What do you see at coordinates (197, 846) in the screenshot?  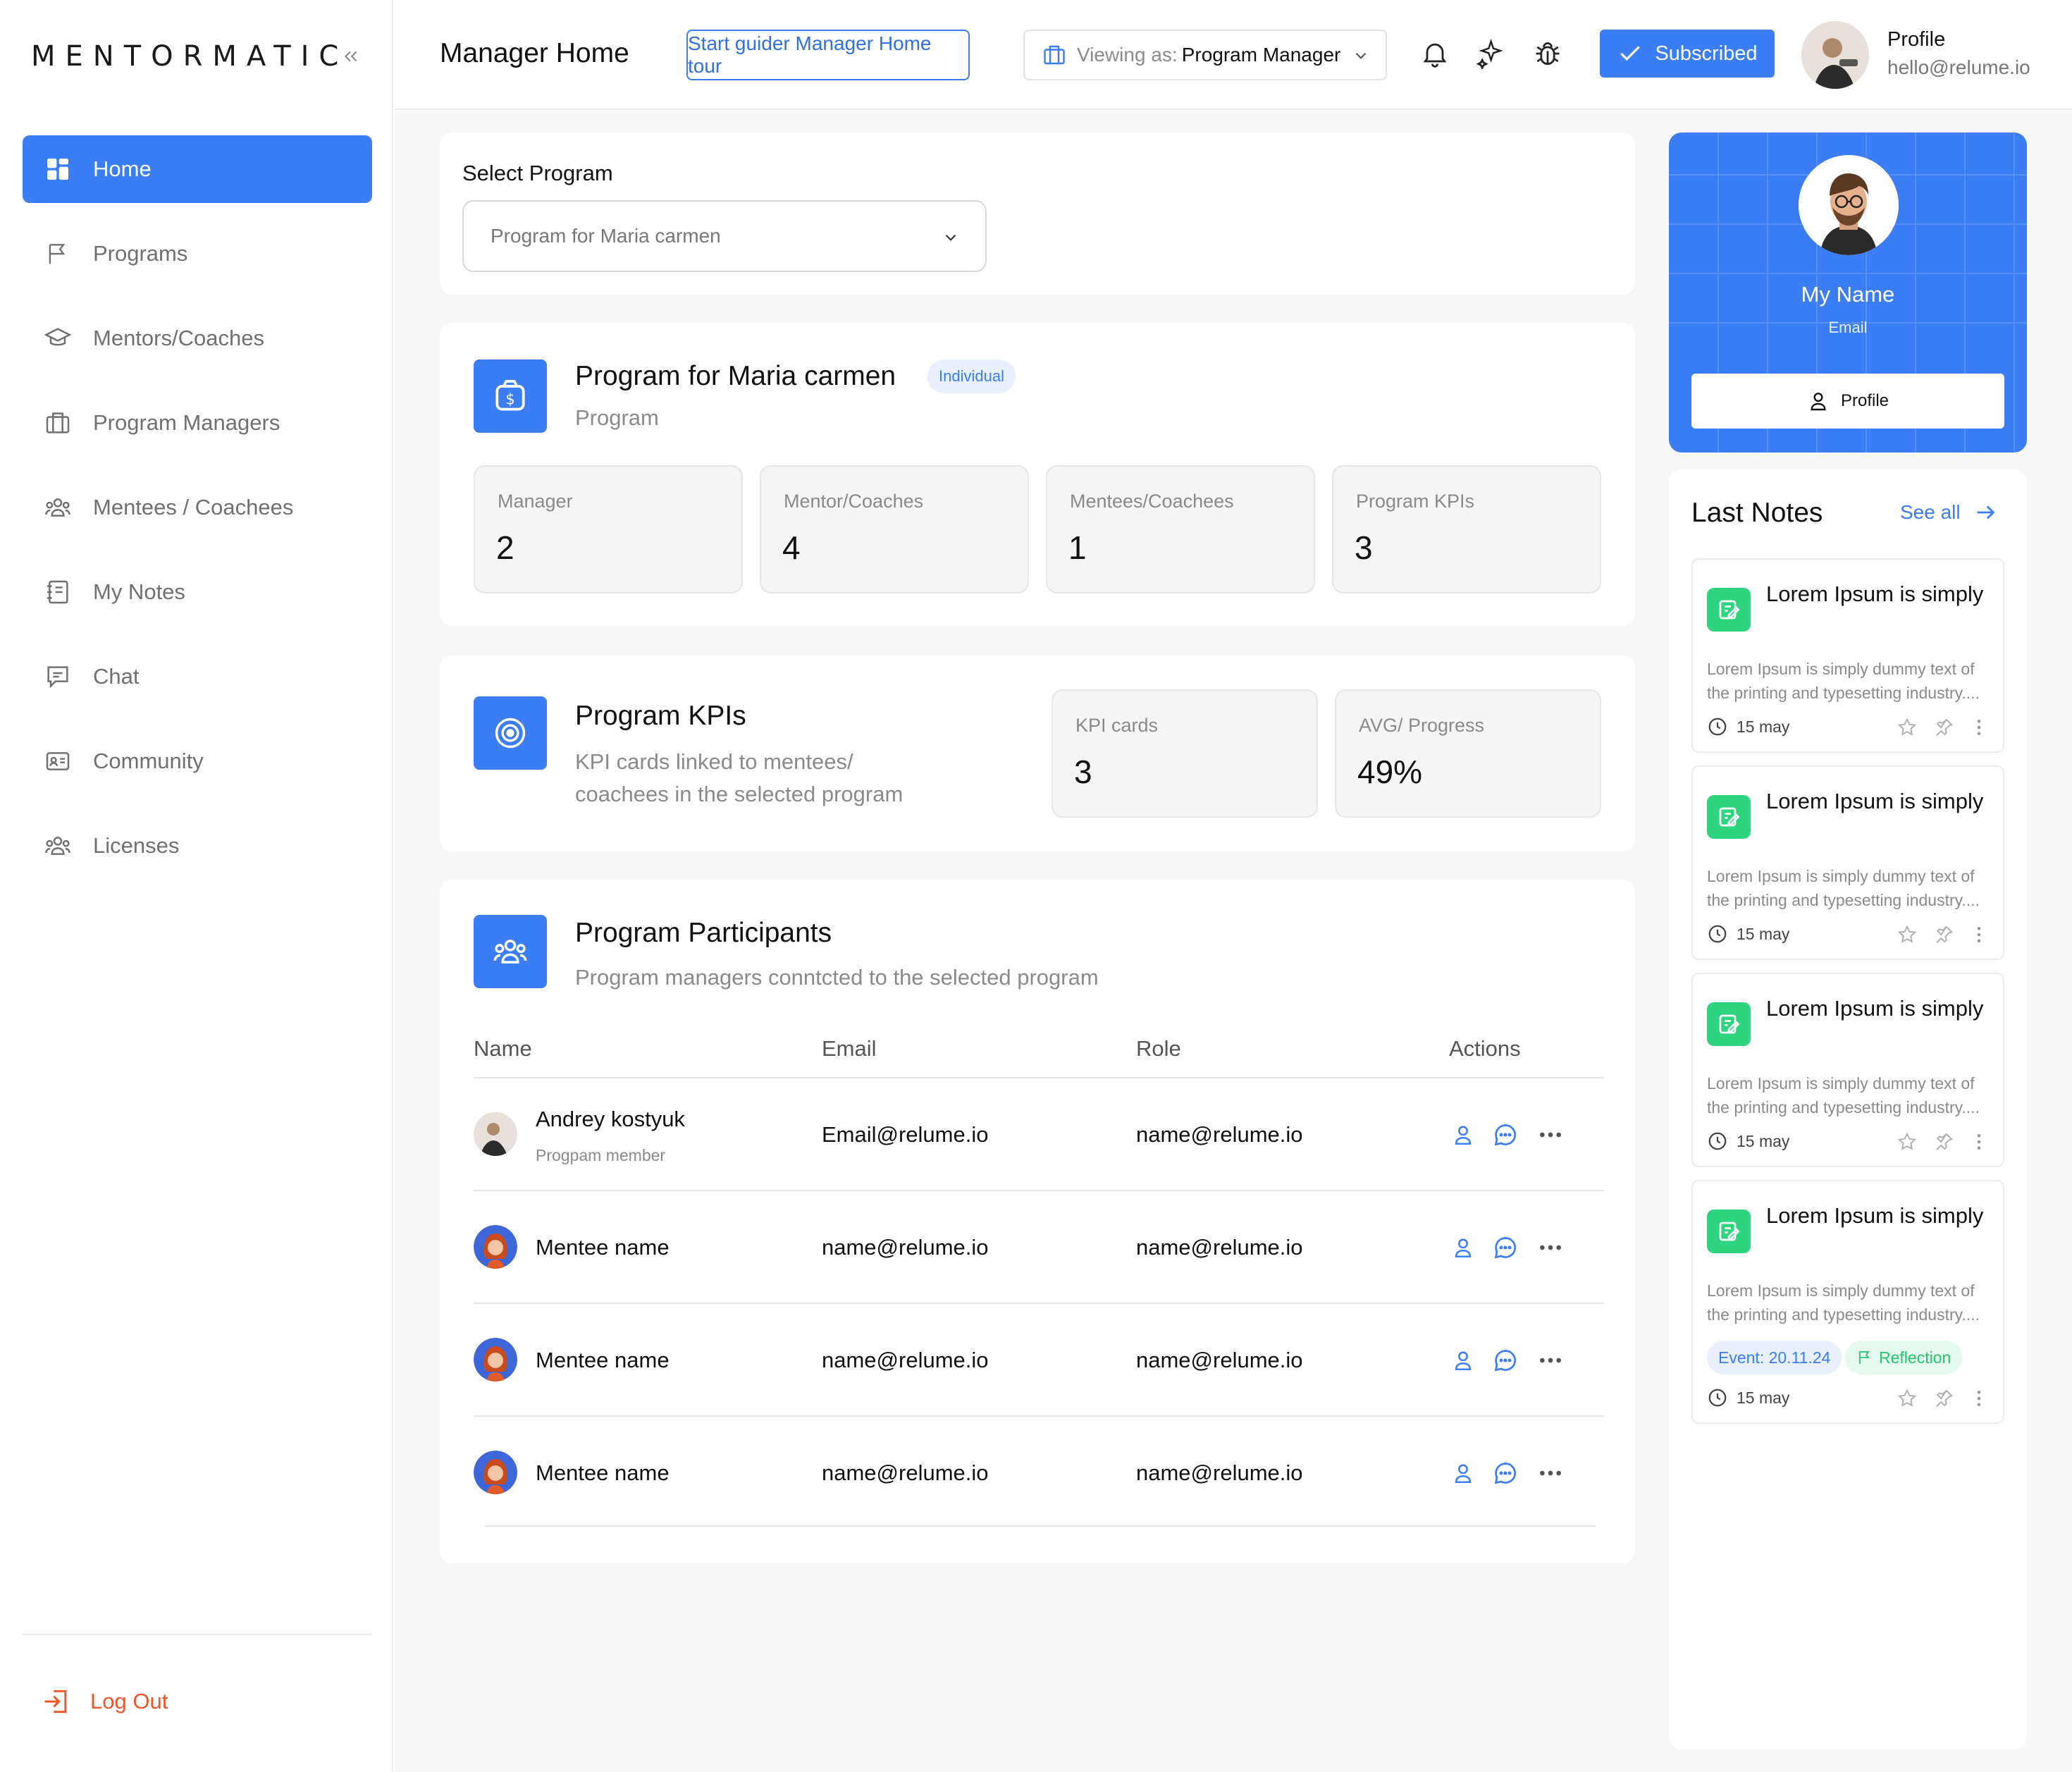 I see `sidebar-item-licenses: Licenses` at bounding box center [197, 846].